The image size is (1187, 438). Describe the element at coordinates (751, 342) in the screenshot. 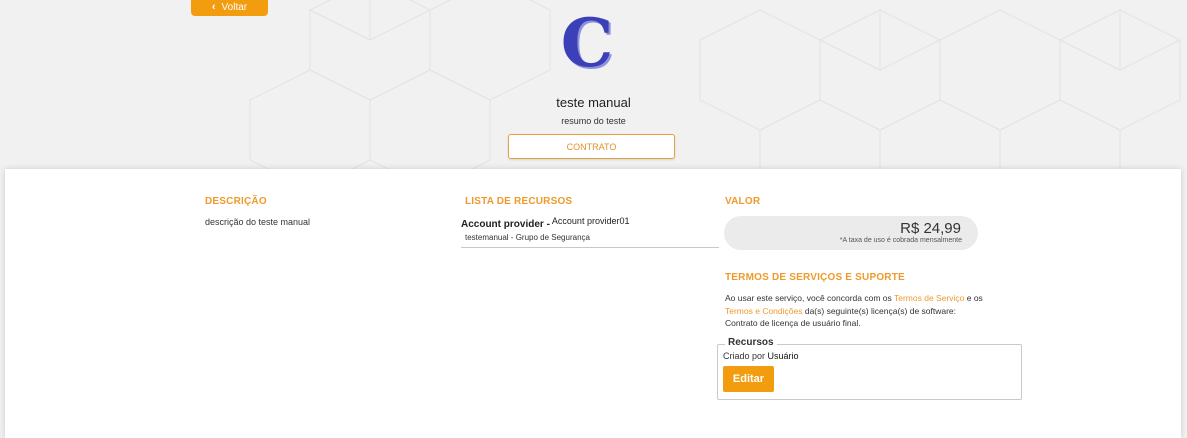

I see `resources-fieldset-legend: Recursos` at that location.